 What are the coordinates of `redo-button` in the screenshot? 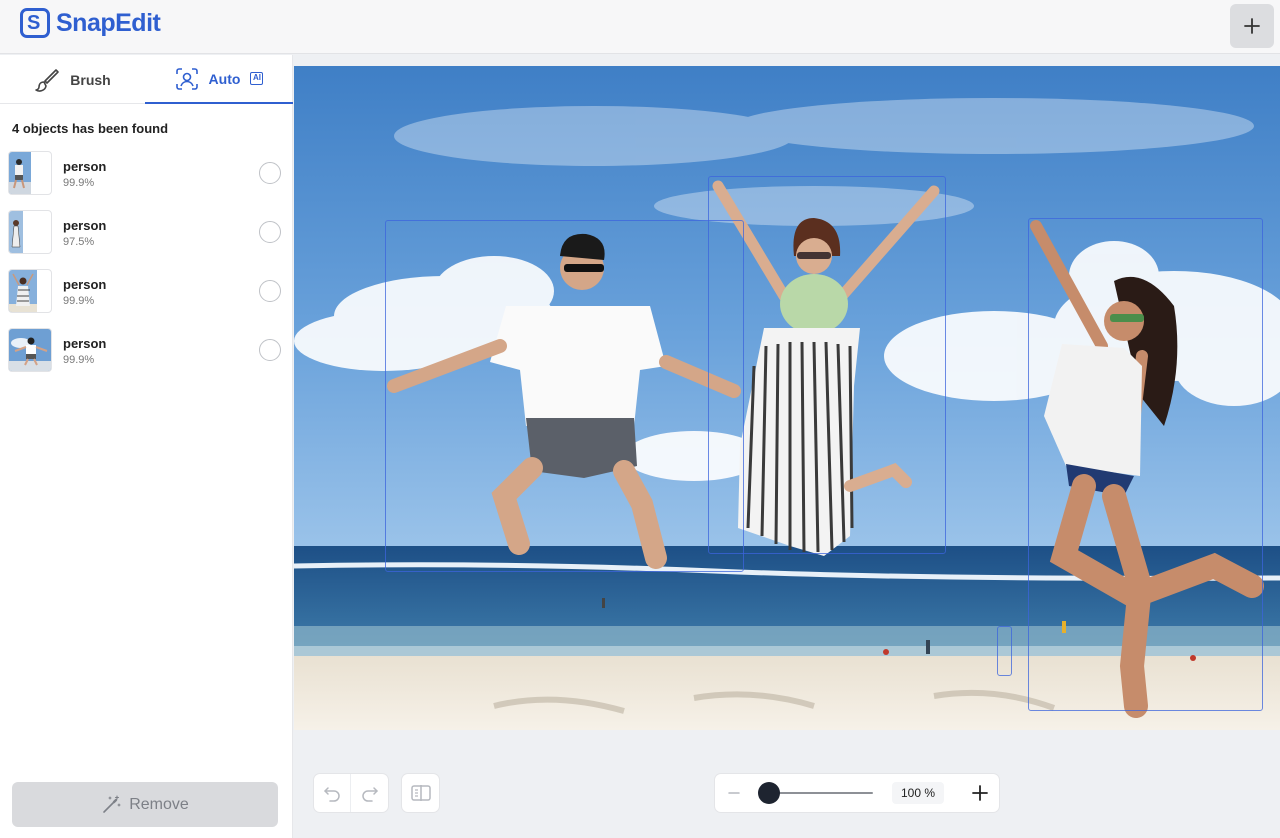 It's located at (369, 793).